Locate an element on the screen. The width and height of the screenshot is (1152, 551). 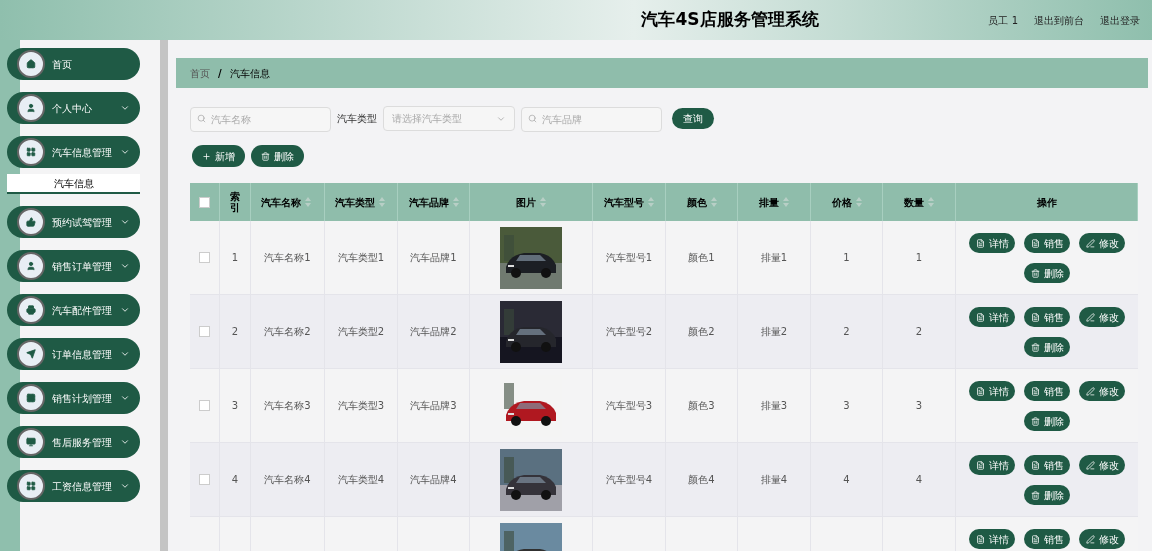
header-link: 退出到前台 is located at coordinates (1059, 20).